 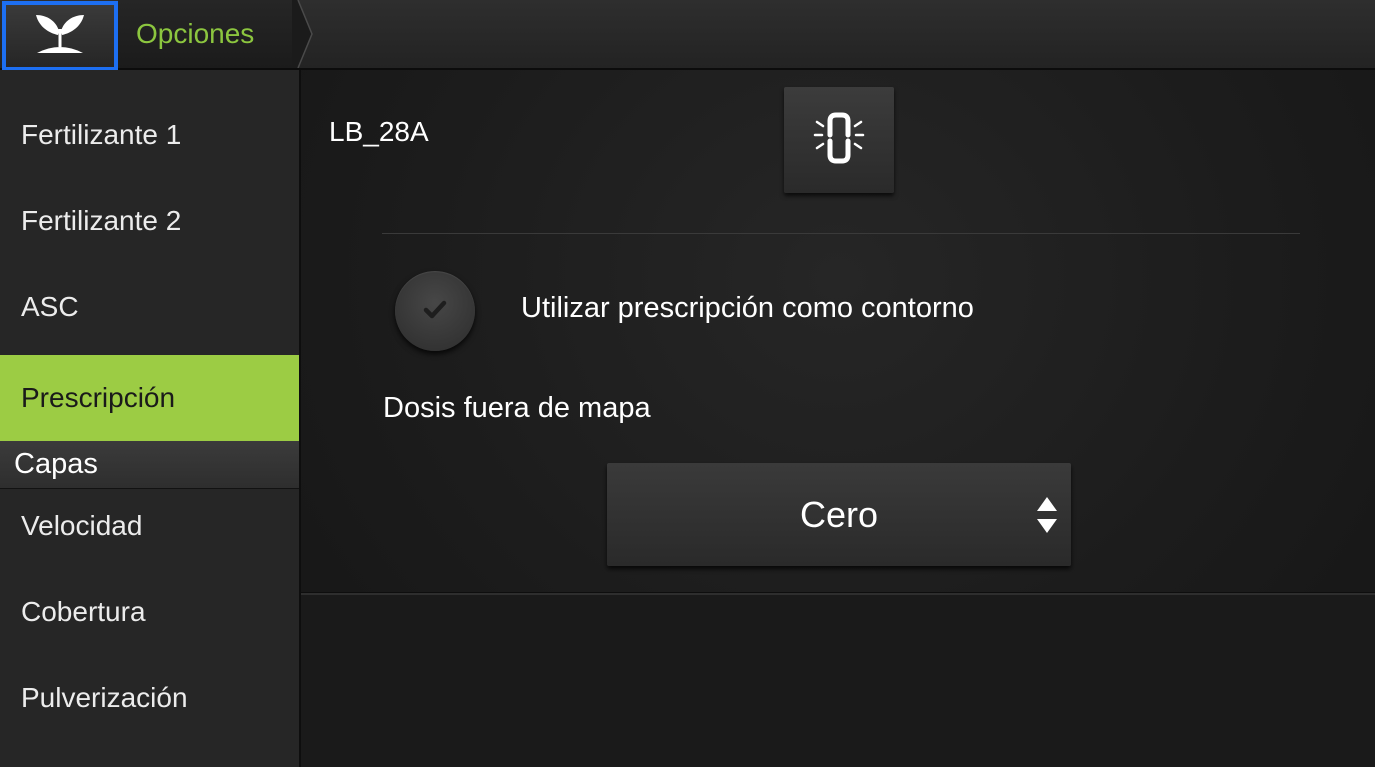 I want to click on sidebar-item-label: ASC, so click(x=50, y=306).